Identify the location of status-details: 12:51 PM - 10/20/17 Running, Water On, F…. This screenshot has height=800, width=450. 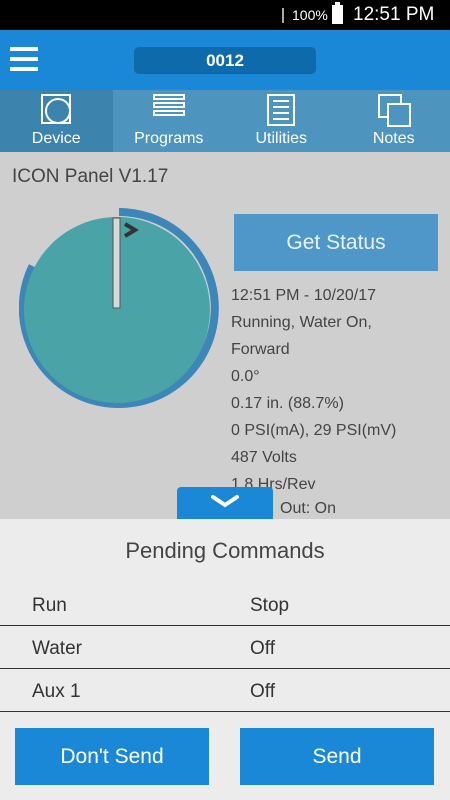
(313, 394).